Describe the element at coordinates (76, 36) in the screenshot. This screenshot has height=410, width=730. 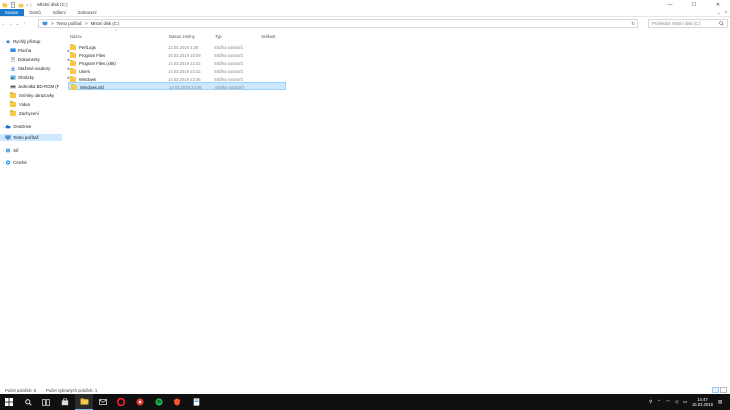
I see `column-header-name: Název` at that location.